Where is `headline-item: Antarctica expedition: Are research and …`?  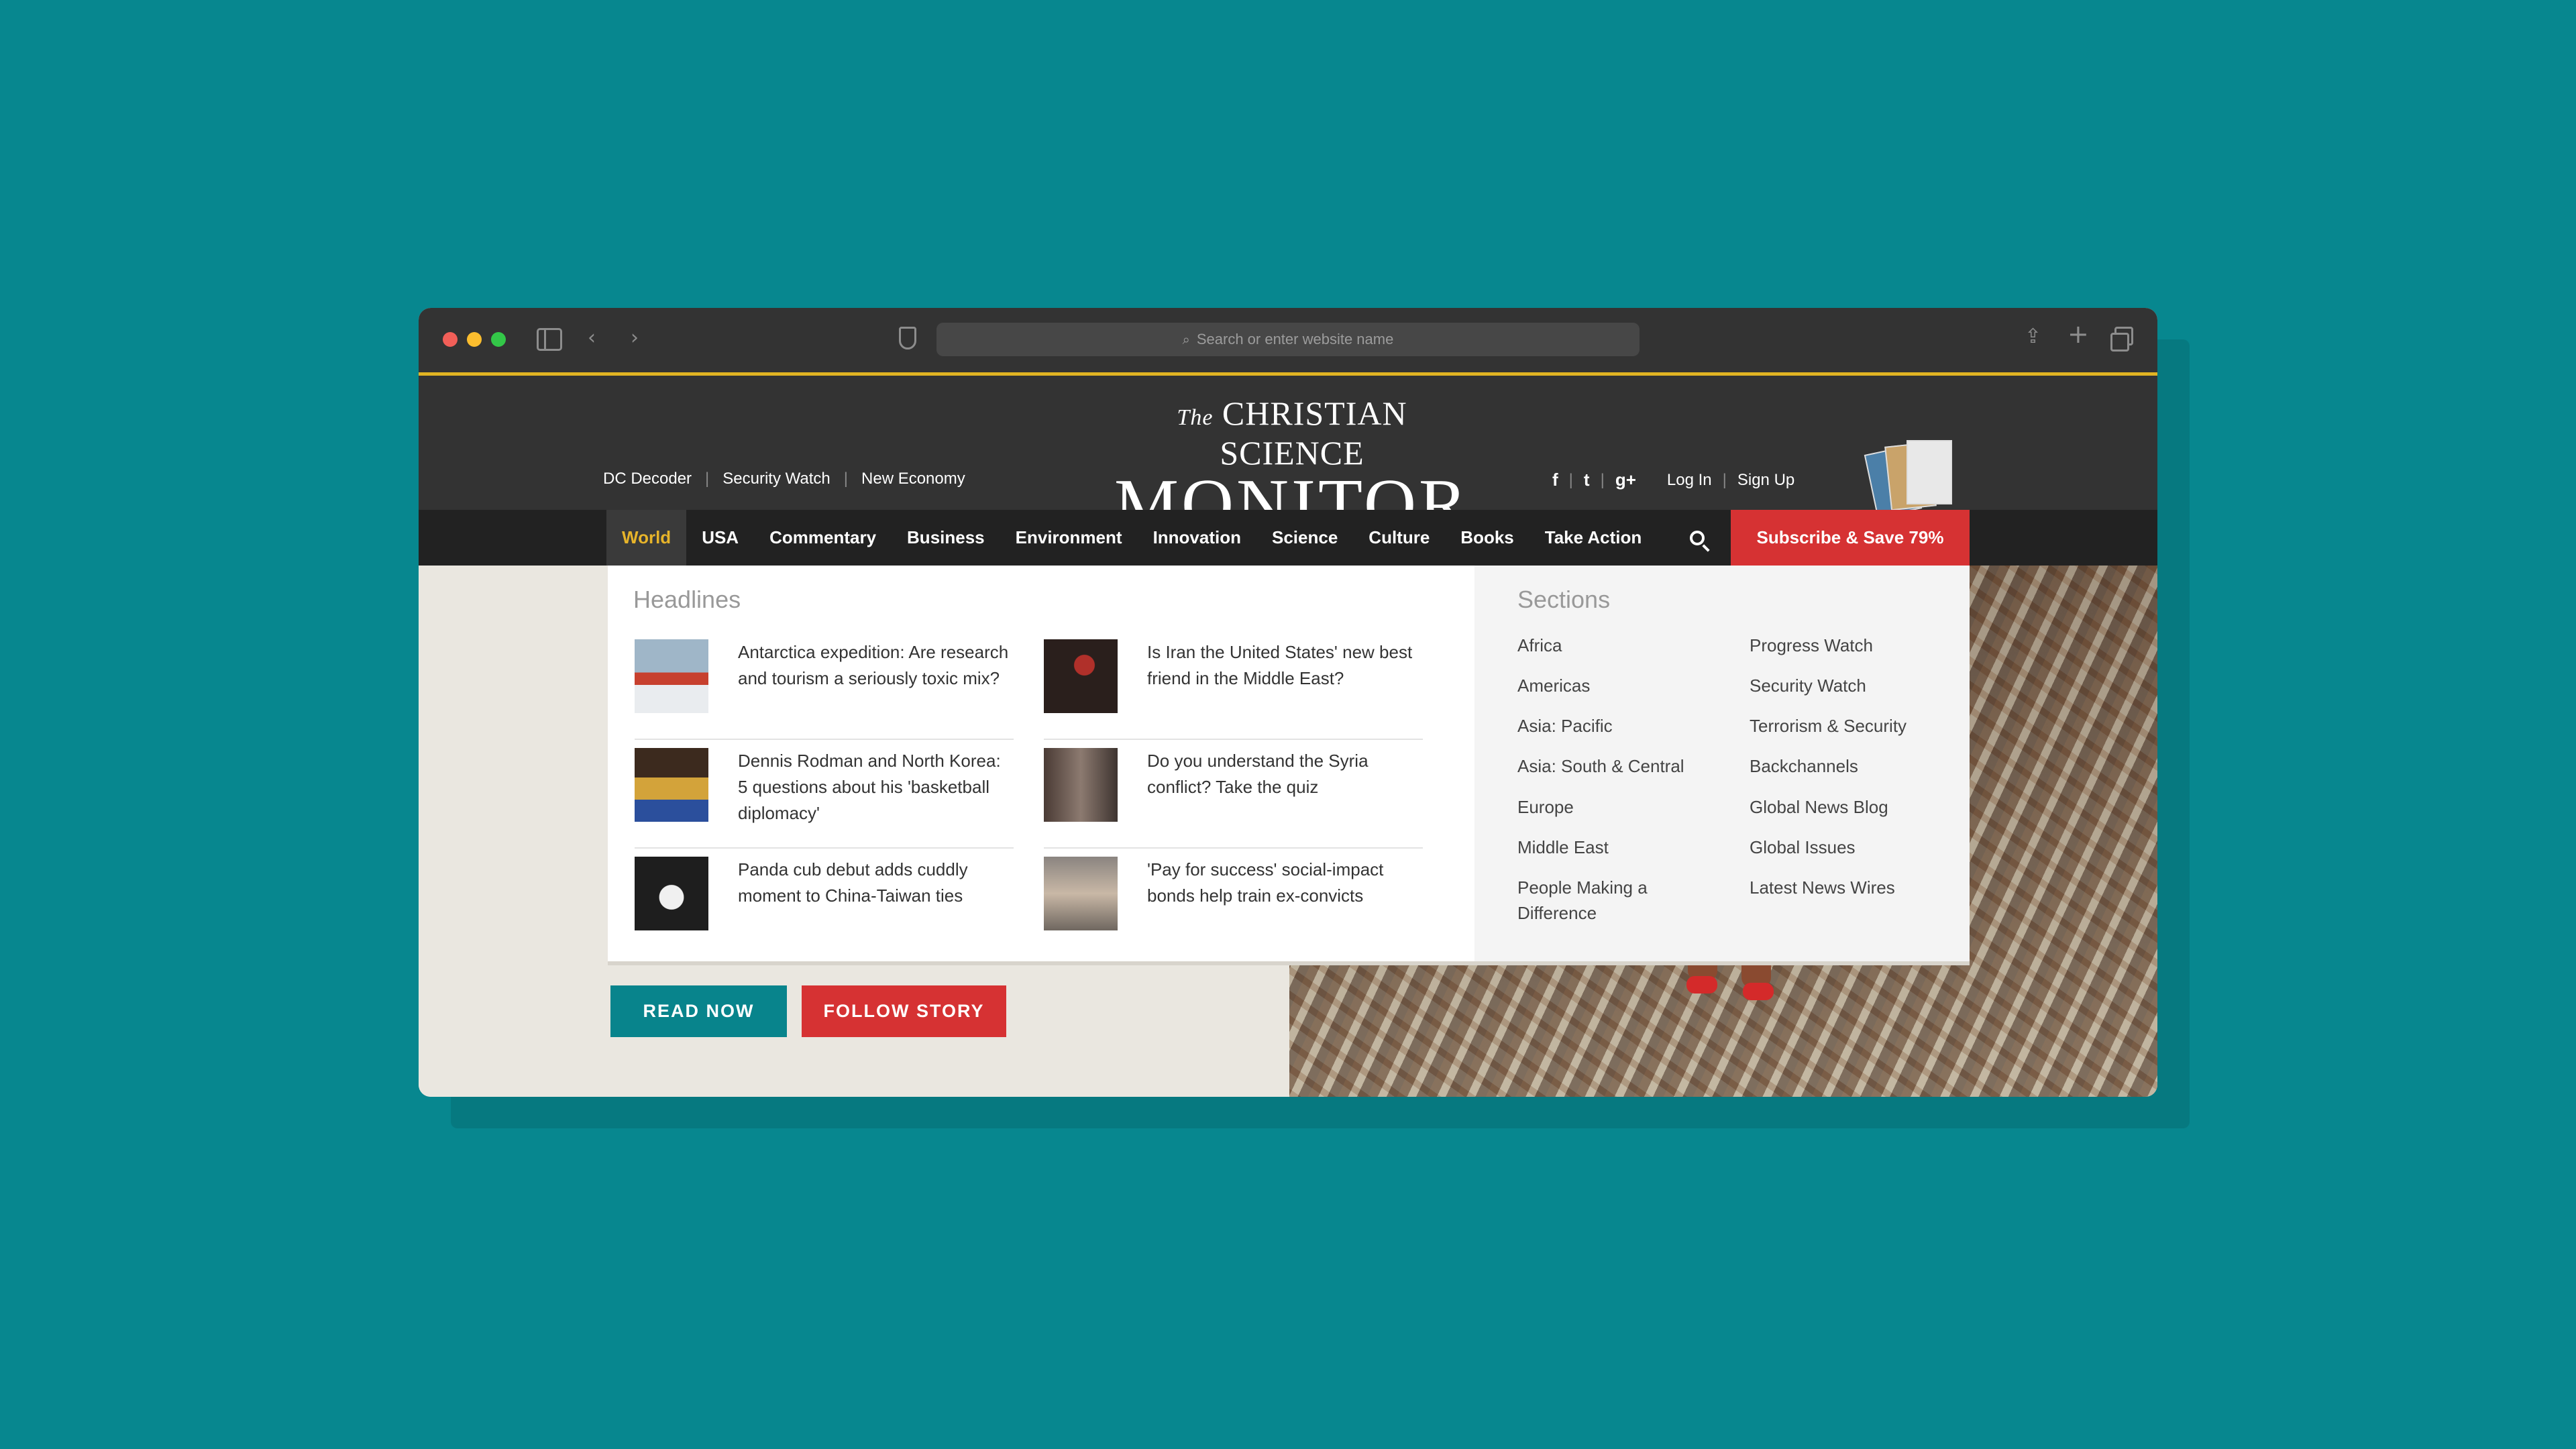 headline-item: Antarctica expedition: Are research and … is located at coordinates (824, 689).